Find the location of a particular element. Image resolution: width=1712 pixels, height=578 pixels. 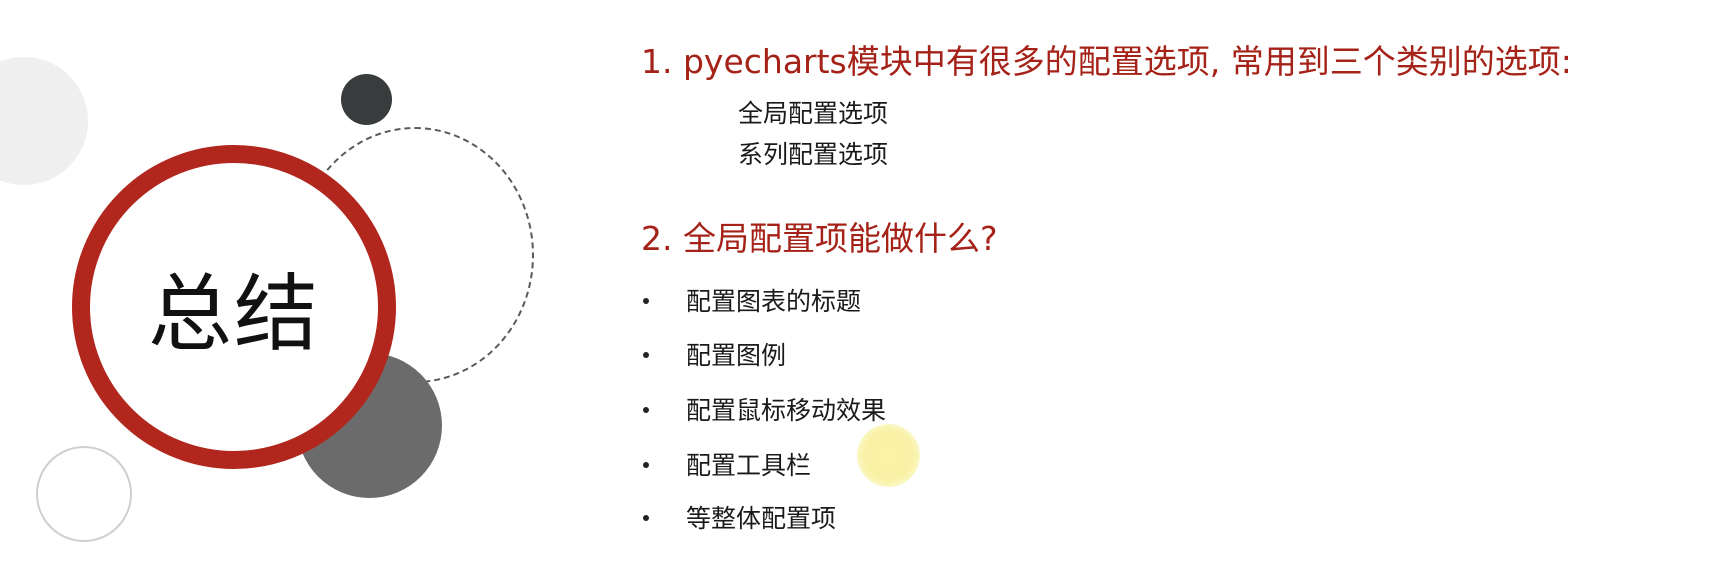

center-title: 总结 is located at coordinates (233, 313).